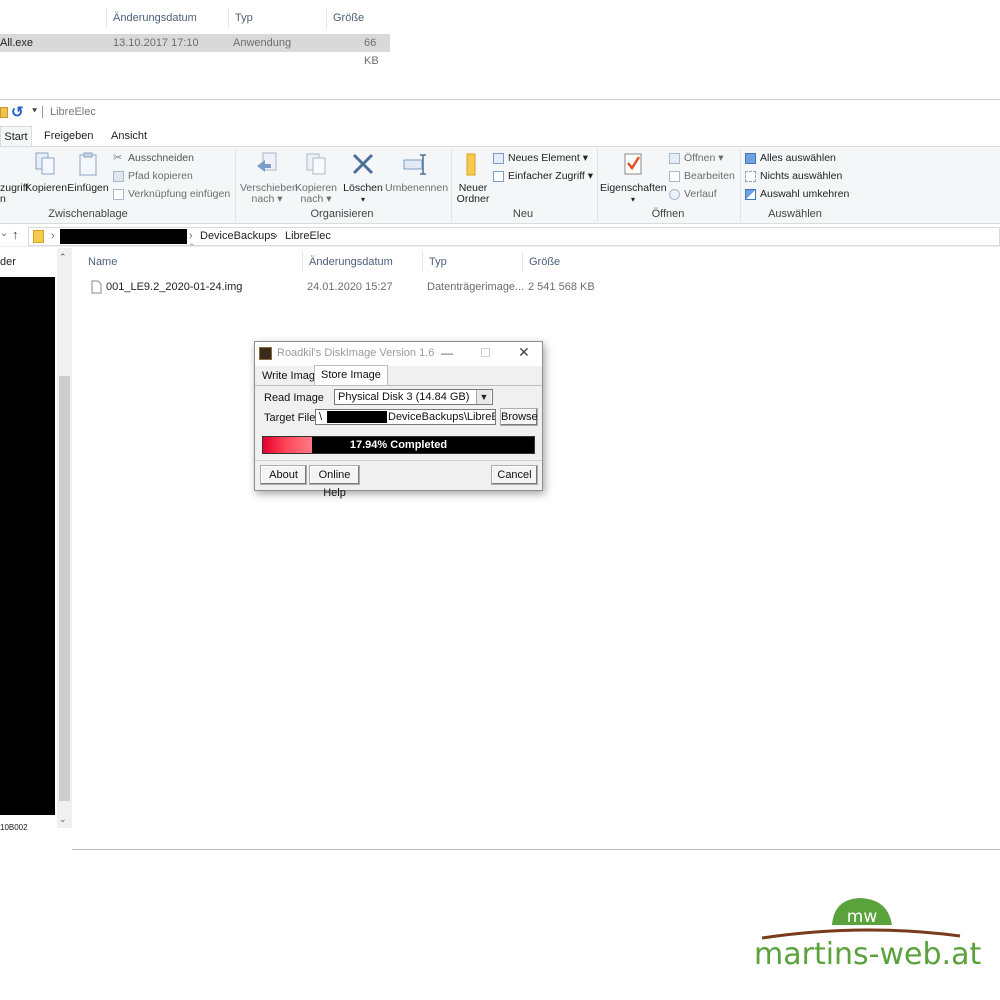 This screenshot has height=1000, width=1000. Describe the element at coordinates (179, 194) in the screenshot. I see `paste-shortcut-label: Verknüpfung einfügen` at that location.